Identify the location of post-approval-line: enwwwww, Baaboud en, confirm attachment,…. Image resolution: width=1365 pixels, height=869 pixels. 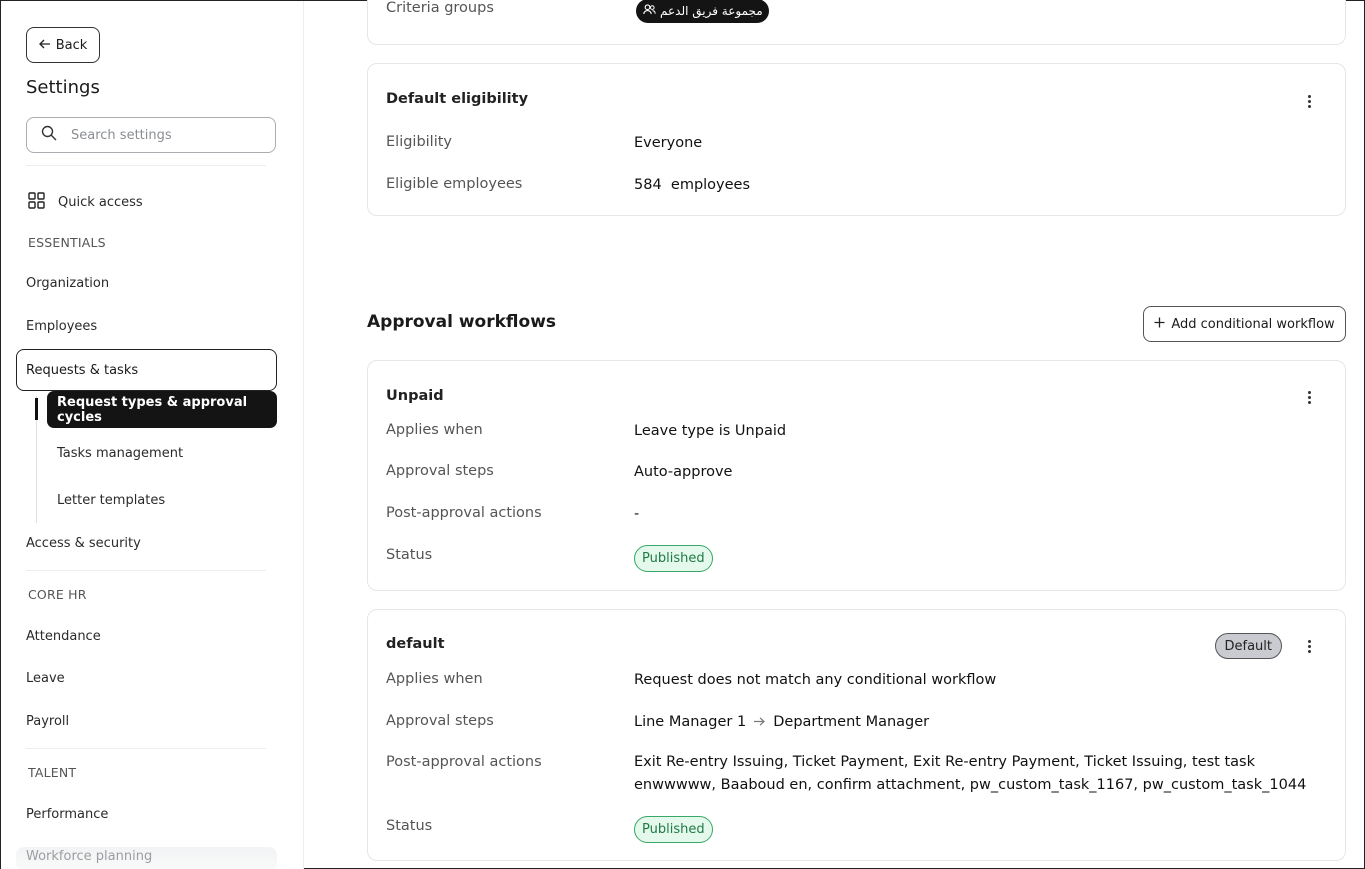
(970, 785).